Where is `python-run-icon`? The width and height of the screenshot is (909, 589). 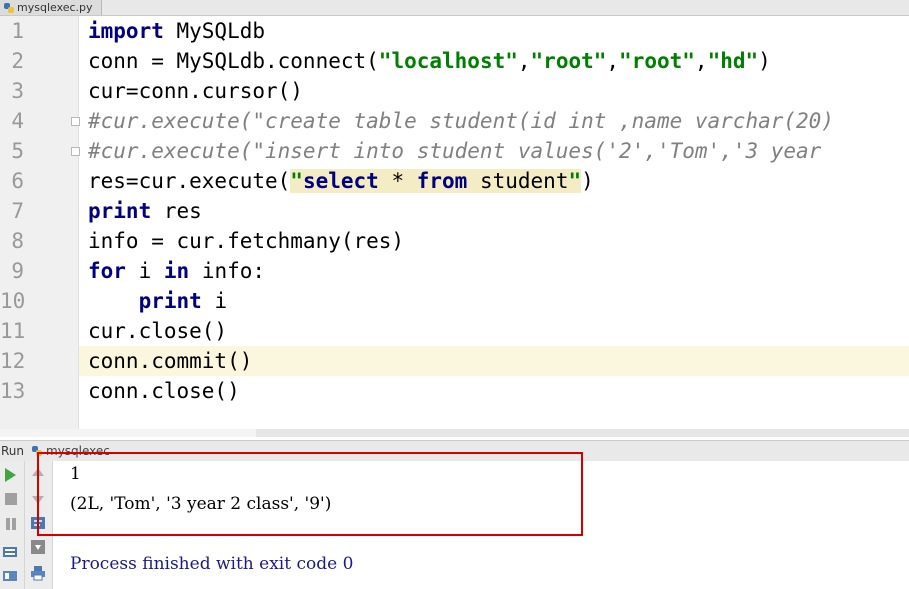
python-run-icon is located at coordinates (37, 451).